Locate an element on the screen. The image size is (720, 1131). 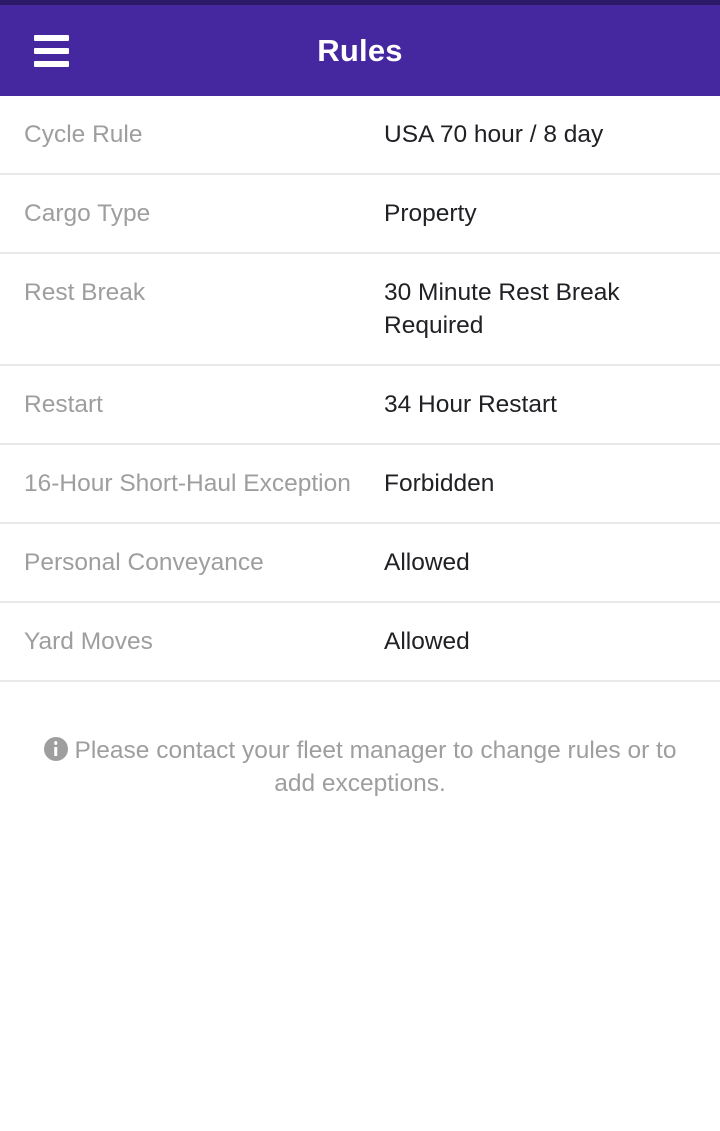
app-bar: Rules is located at coordinates (360, 50).